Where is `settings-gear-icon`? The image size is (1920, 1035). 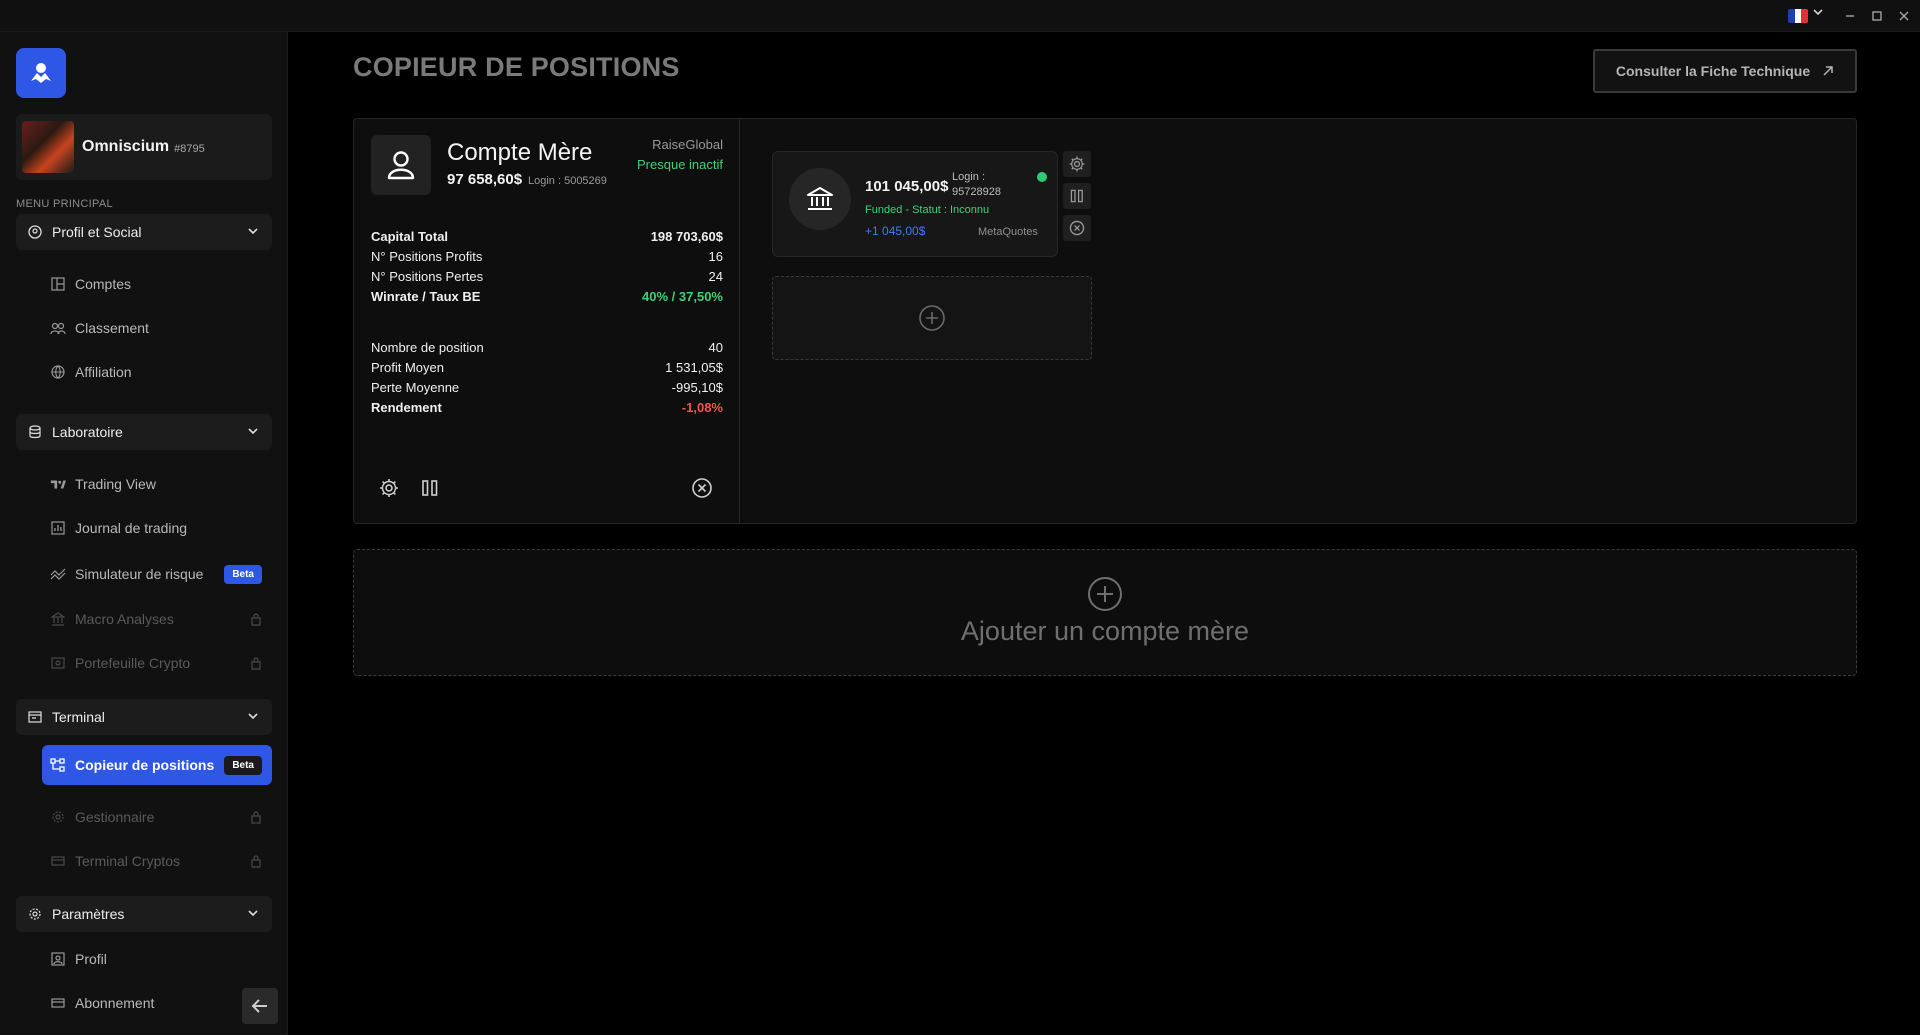
settings-gear-icon is located at coordinates (389, 490).